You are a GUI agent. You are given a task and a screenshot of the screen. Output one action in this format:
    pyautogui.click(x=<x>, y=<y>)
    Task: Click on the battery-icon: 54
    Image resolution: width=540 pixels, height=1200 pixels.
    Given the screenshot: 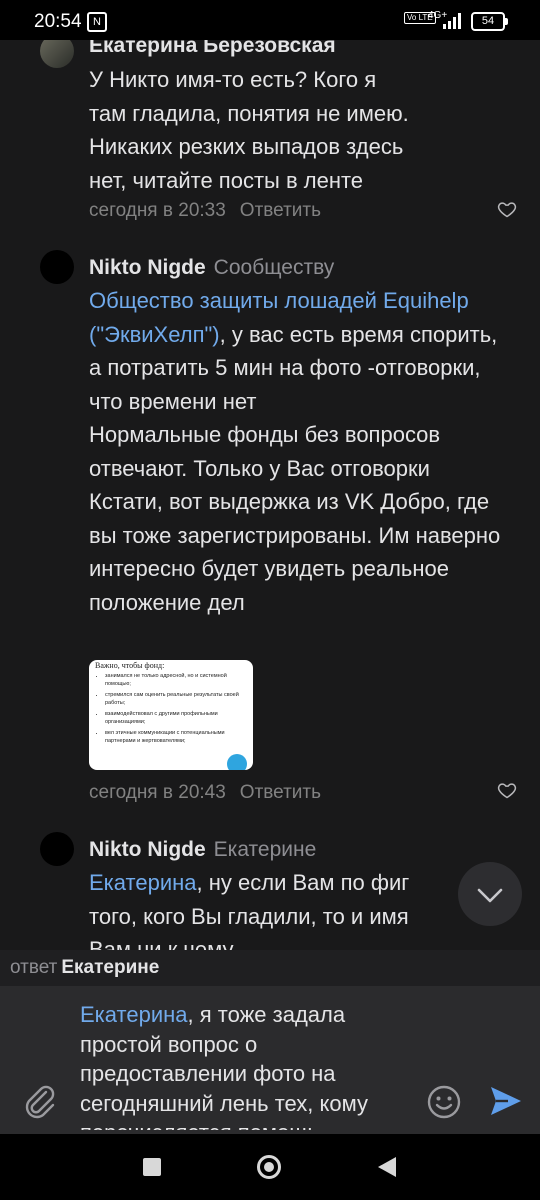 What is the action you would take?
    pyautogui.click(x=489, y=21)
    